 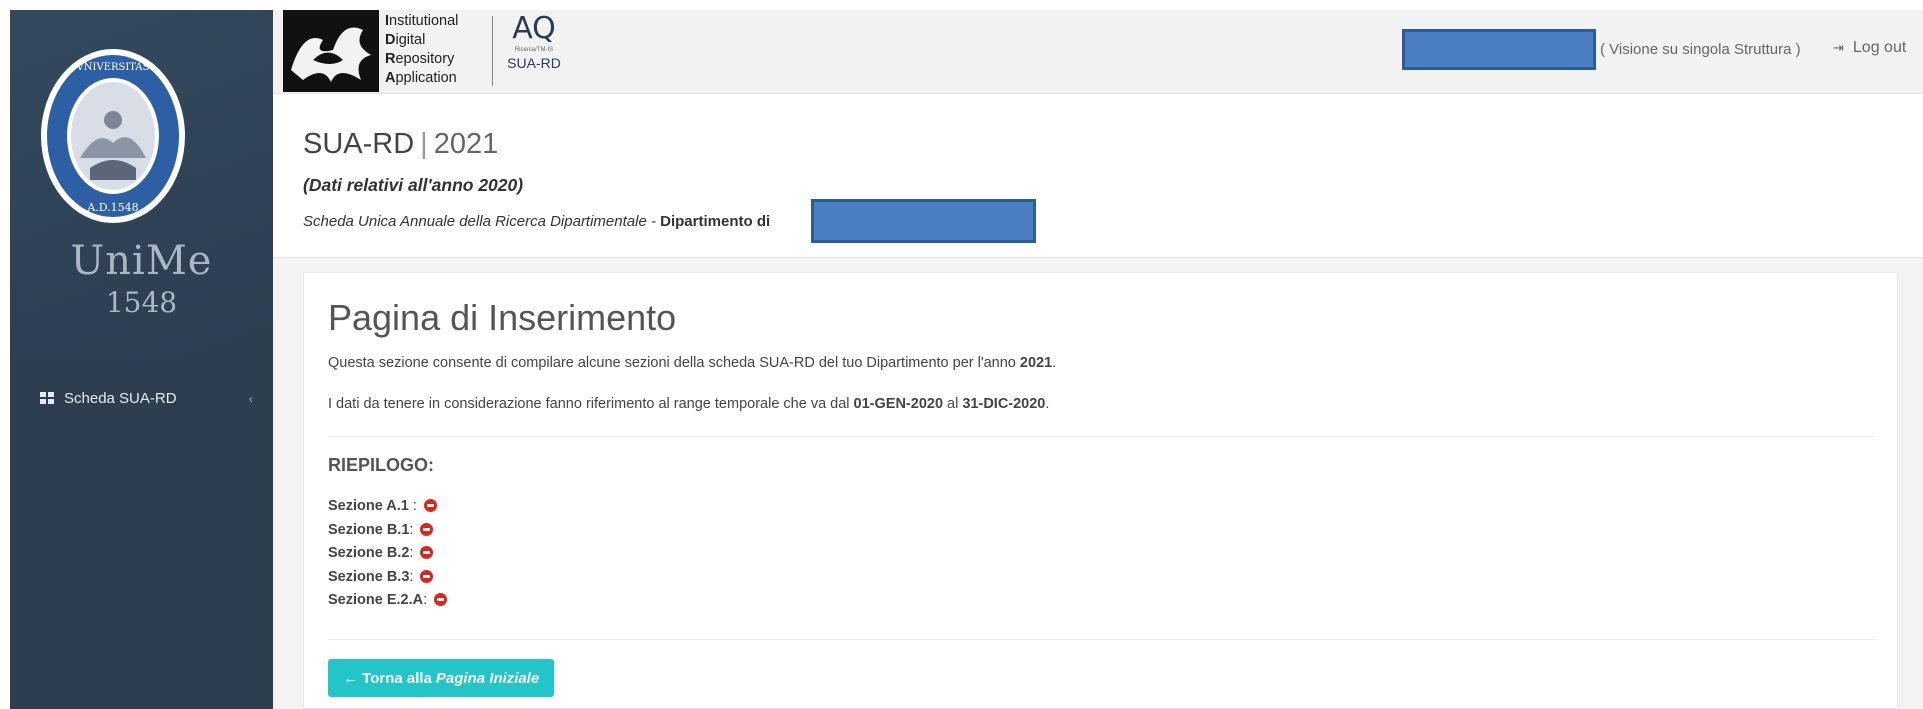 What do you see at coordinates (113, 67) in the screenshot?
I see `svg-text: VNIVERSITAS` at bounding box center [113, 67].